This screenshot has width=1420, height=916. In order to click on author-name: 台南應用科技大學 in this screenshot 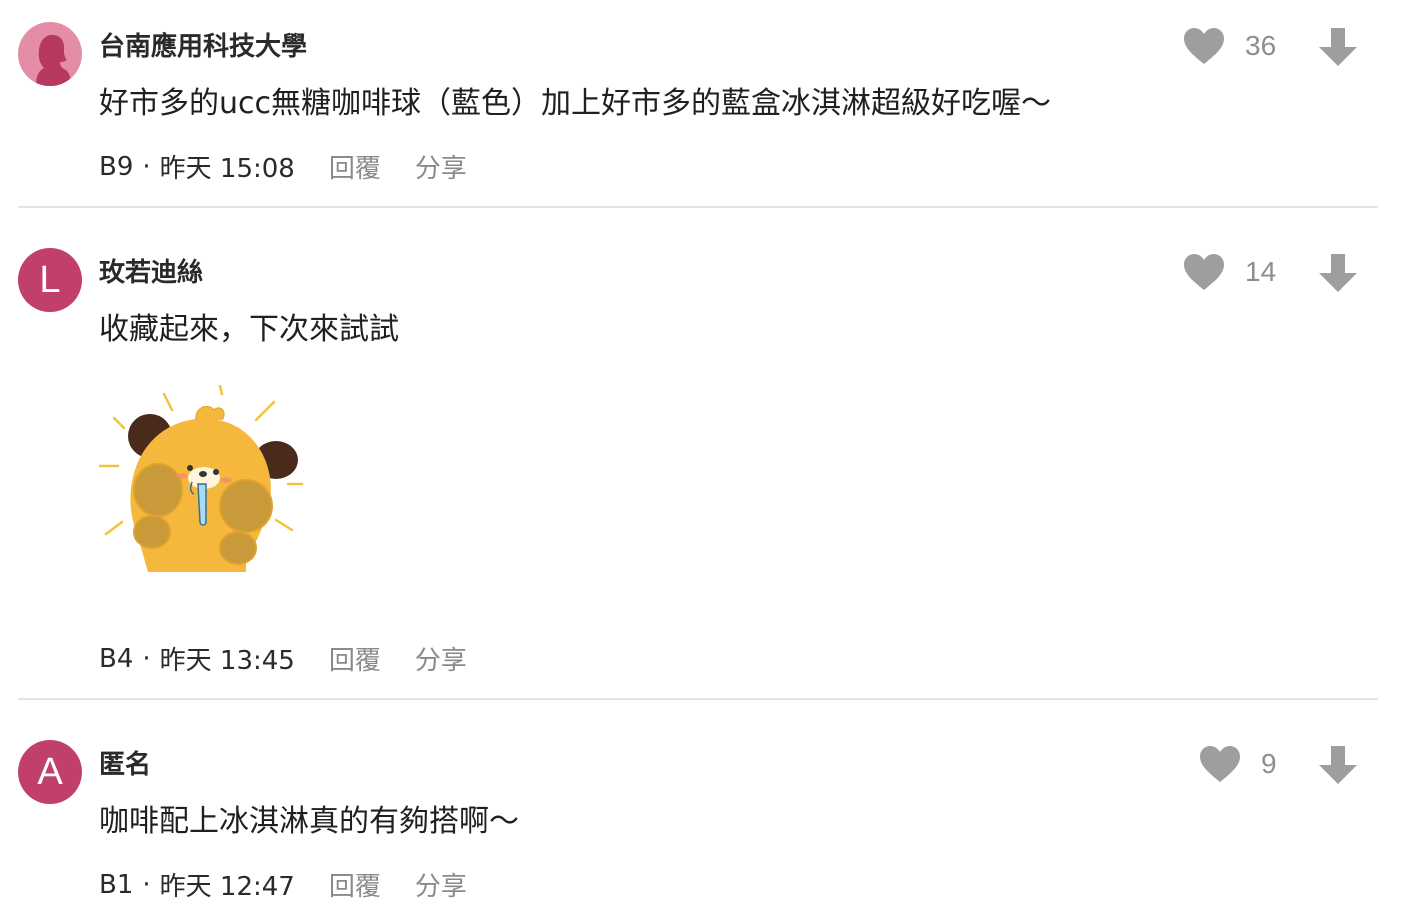, I will do `click(203, 44)`.